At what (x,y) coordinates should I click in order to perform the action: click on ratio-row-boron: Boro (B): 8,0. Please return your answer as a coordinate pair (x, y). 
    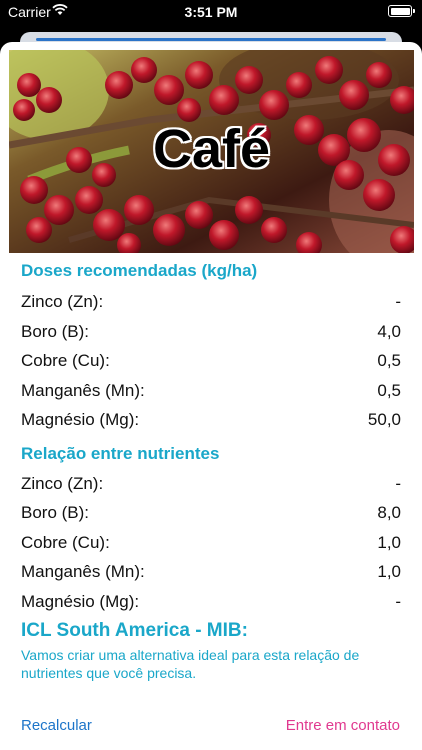
    Looking at the image, I should click on (211, 514).